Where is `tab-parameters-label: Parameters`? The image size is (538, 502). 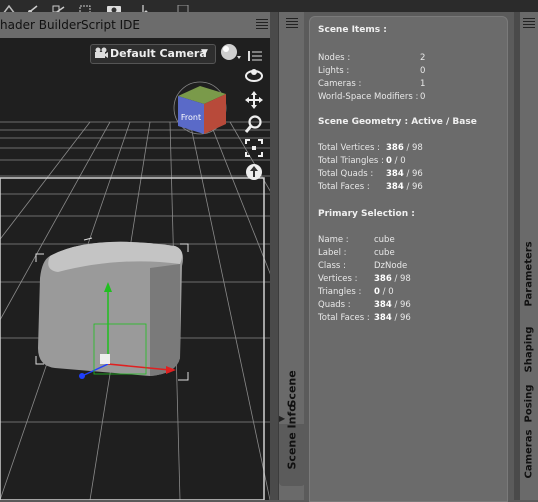
tab-parameters-label: Parameters is located at coordinates (529, 274).